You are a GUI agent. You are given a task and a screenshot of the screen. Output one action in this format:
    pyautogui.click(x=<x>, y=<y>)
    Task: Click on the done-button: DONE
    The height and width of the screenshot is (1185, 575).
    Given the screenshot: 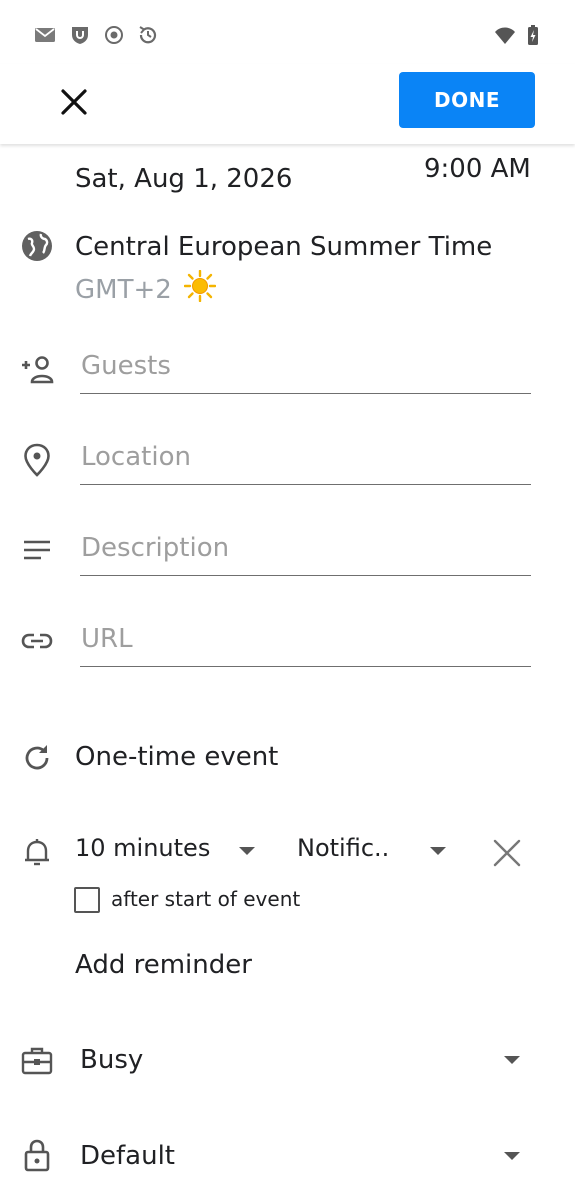 What is the action you would take?
    pyautogui.click(x=467, y=100)
    